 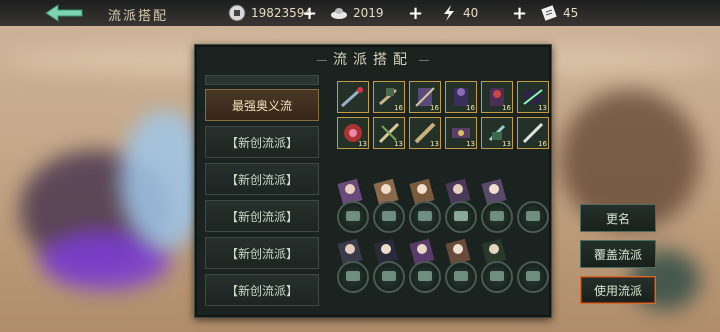 I want to click on overwrite-school-button: 覆盖流派, so click(x=618, y=254).